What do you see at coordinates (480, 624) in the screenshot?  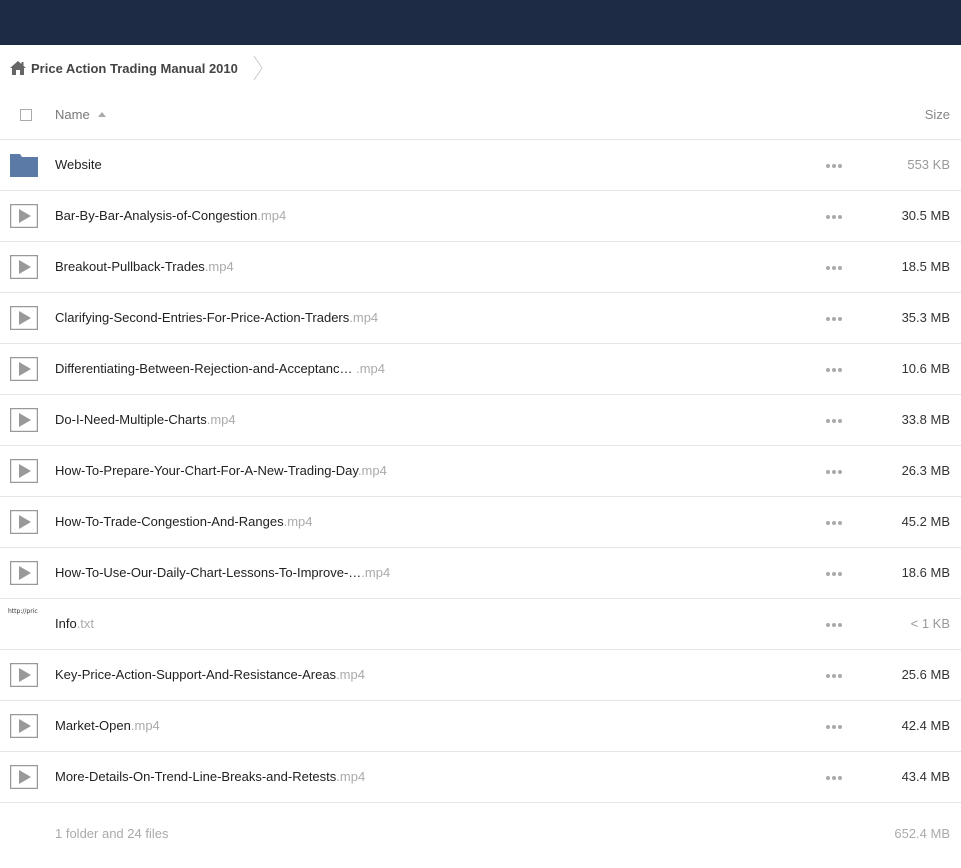 I see `file-row: http://pric Info.txt < 1 KB` at bounding box center [480, 624].